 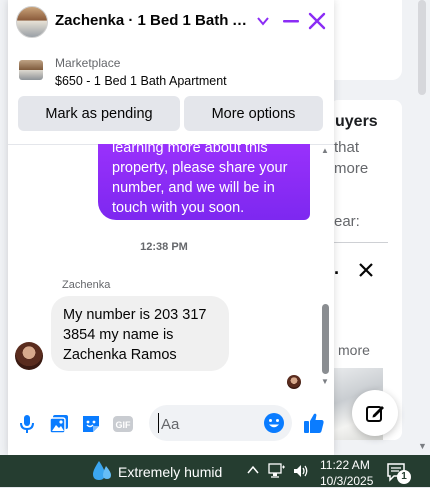 What do you see at coordinates (366, 40) in the screenshot?
I see `background-card-top` at bounding box center [366, 40].